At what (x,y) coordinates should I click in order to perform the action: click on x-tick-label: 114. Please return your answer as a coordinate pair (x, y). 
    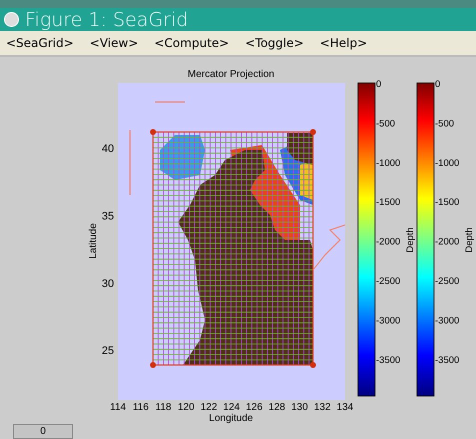
    Looking at the image, I should click on (118, 407).